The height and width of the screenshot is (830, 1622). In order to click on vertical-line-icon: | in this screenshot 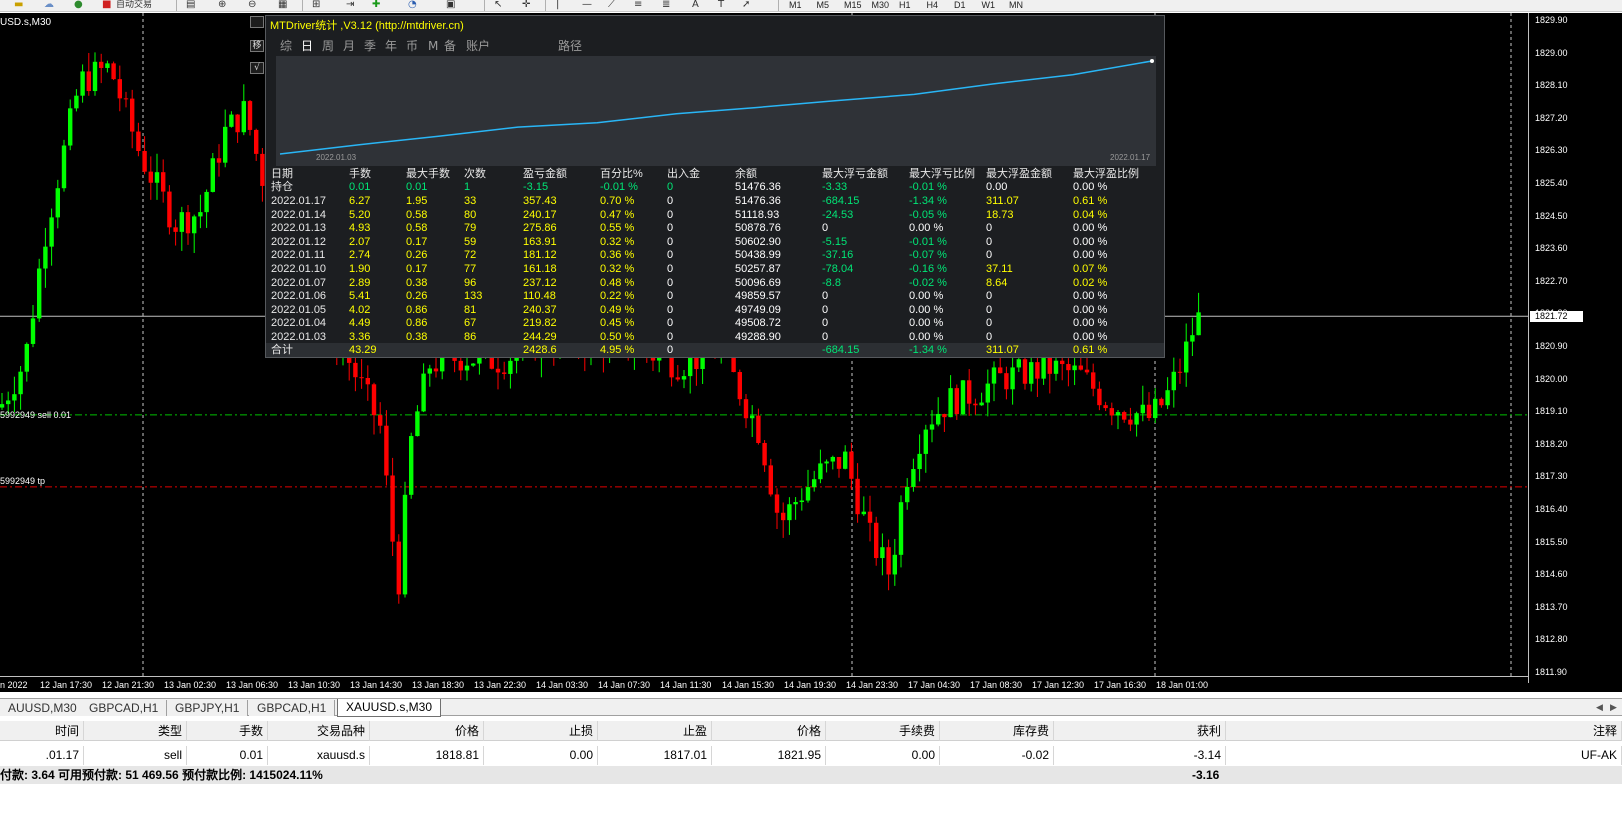, I will do `click(557, 5)`.